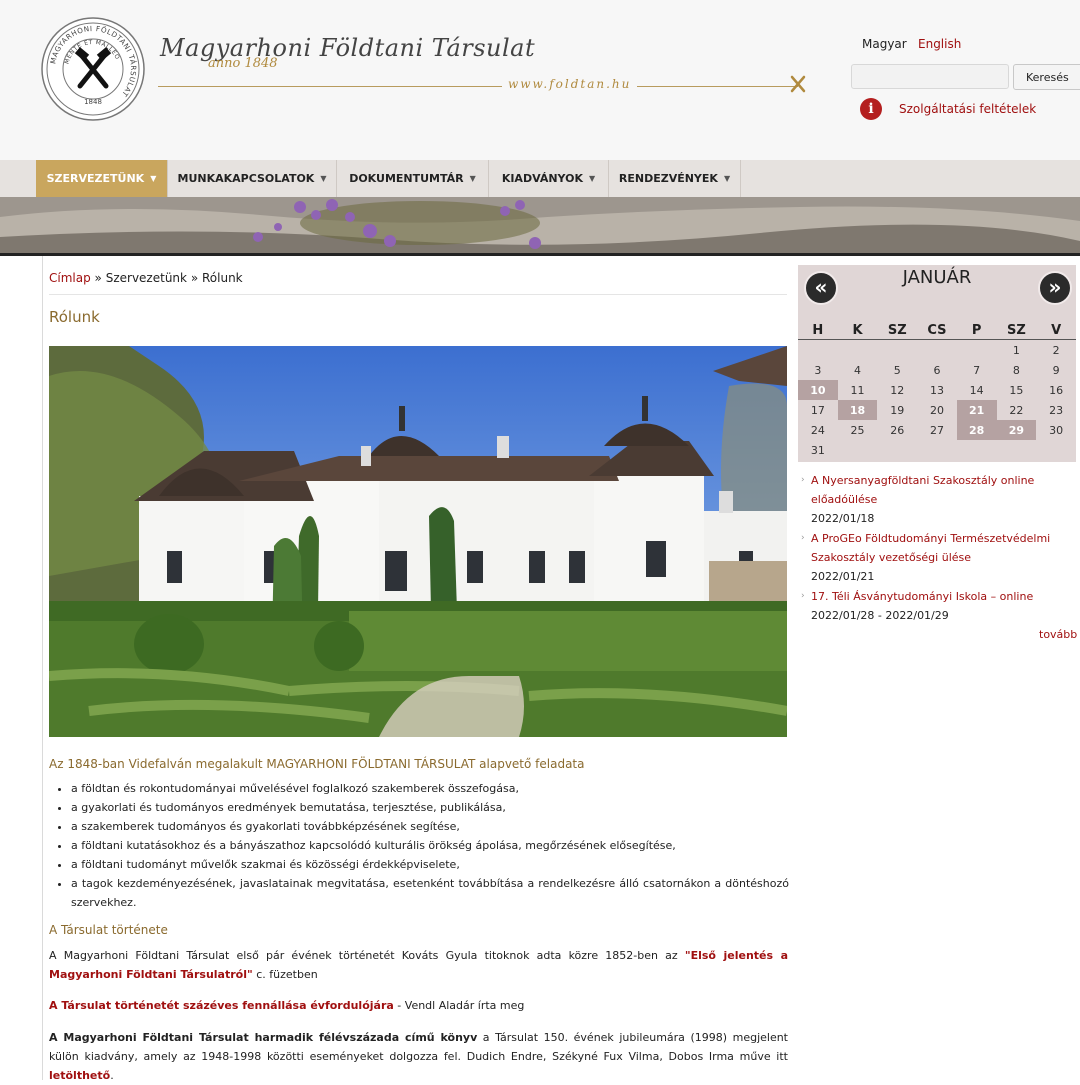  What do you see at coordinates (884, 44) in the screenshot?
I see `language-hungarian-link: Magyar` at bounding box center [884, 44].